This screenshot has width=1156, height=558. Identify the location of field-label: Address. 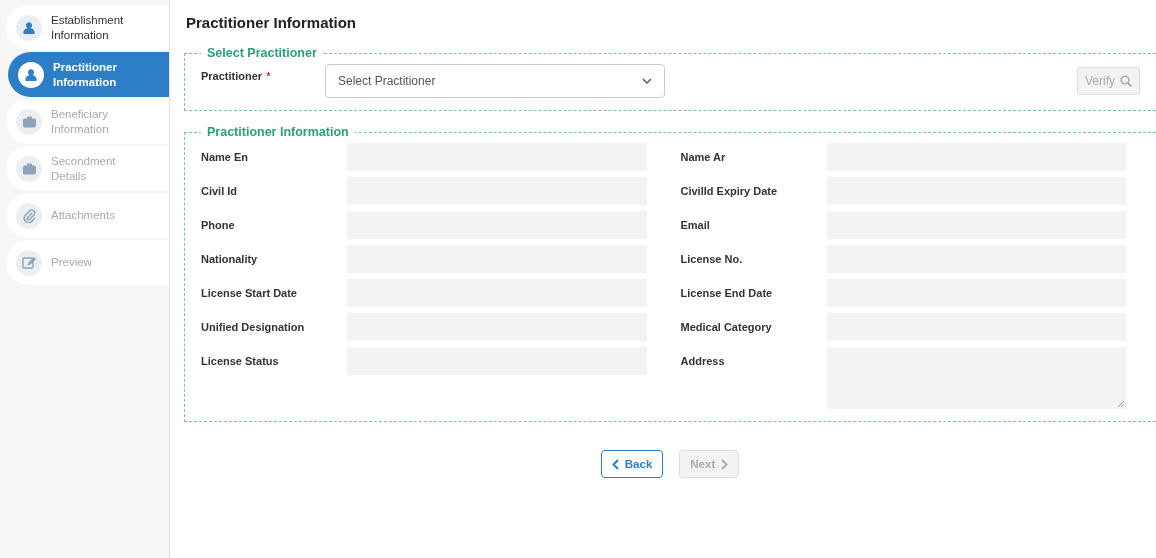
(703, 360).